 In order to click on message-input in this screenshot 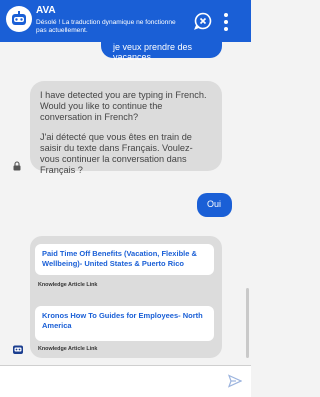, I will do `click(112, 382)`.